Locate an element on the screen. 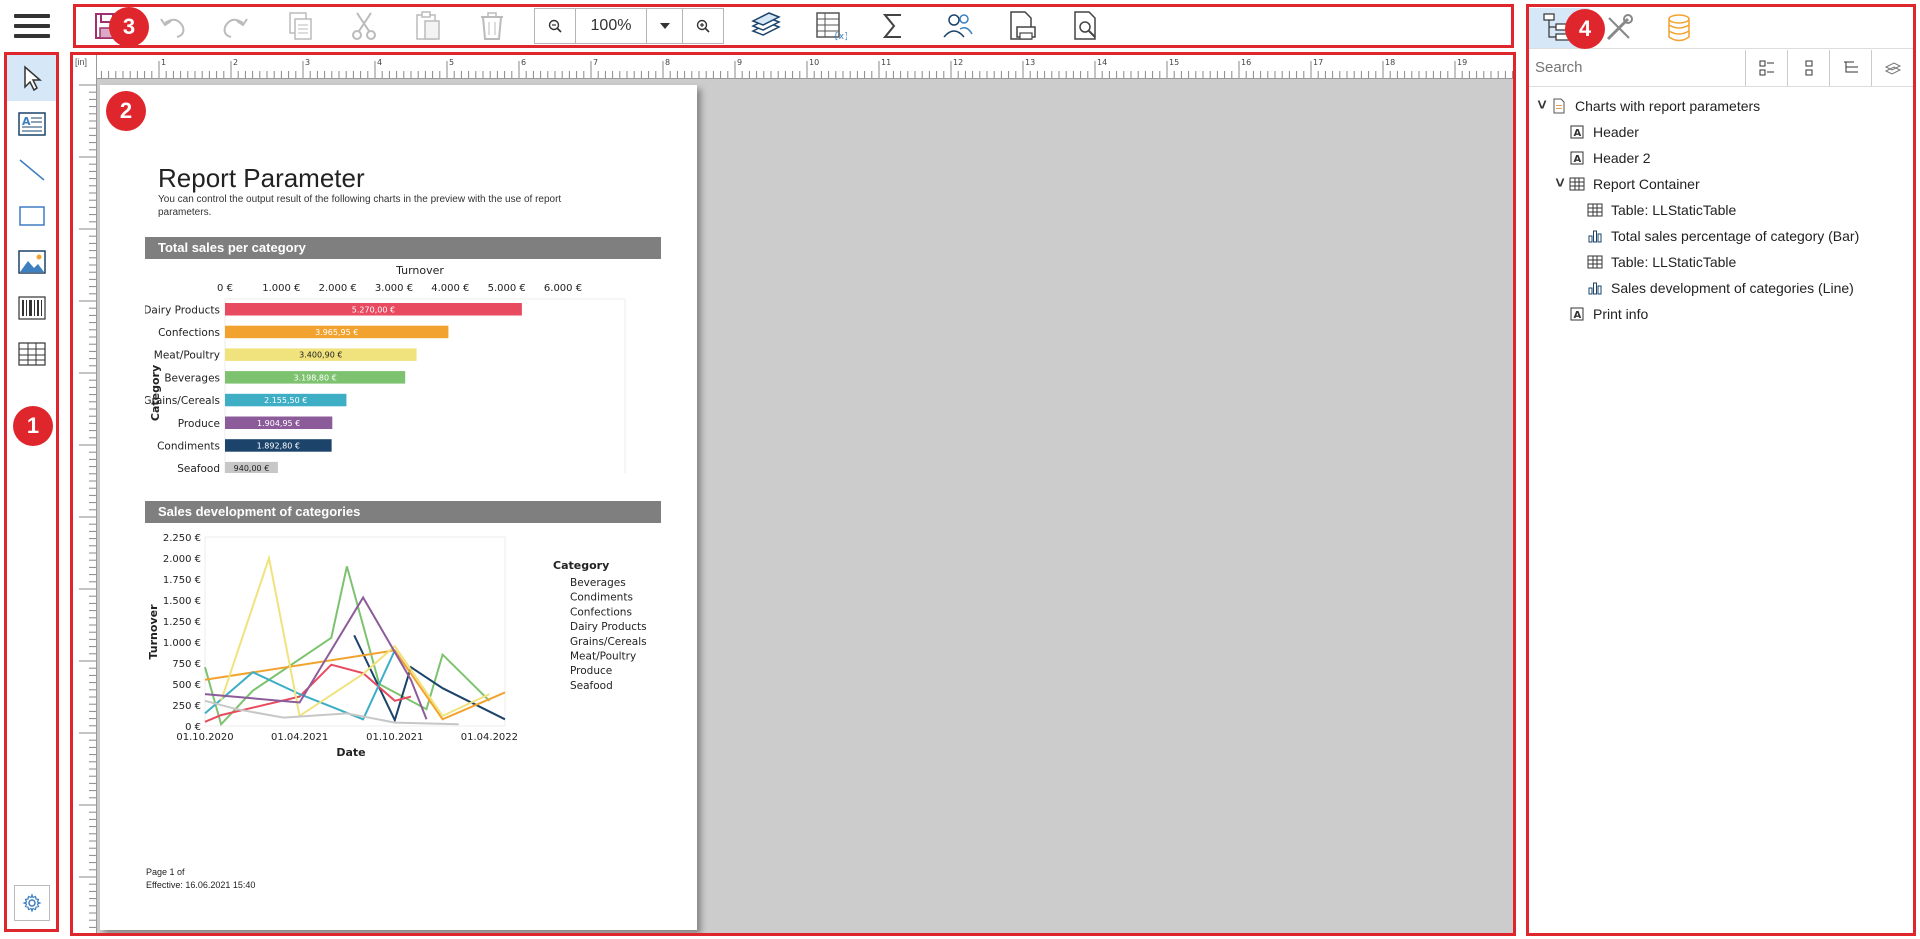 This screenshot has width=1920, height=939. zoom-in-button is located at coordinates (703, 26).